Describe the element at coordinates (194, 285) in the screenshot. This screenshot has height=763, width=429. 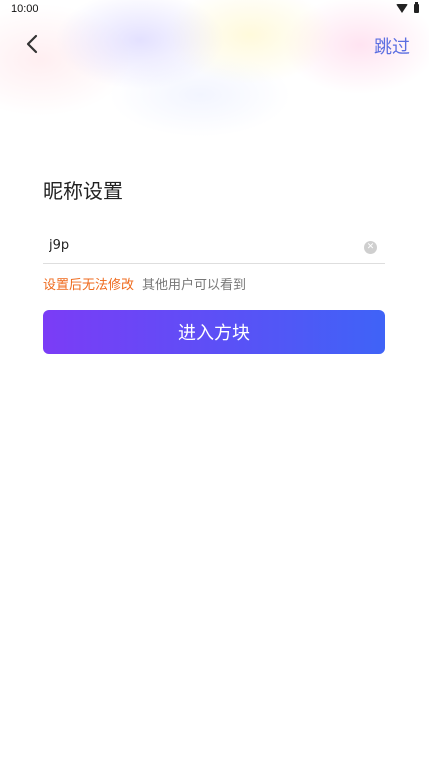
I see `hint-info: 其他用户可以看到` at that location.